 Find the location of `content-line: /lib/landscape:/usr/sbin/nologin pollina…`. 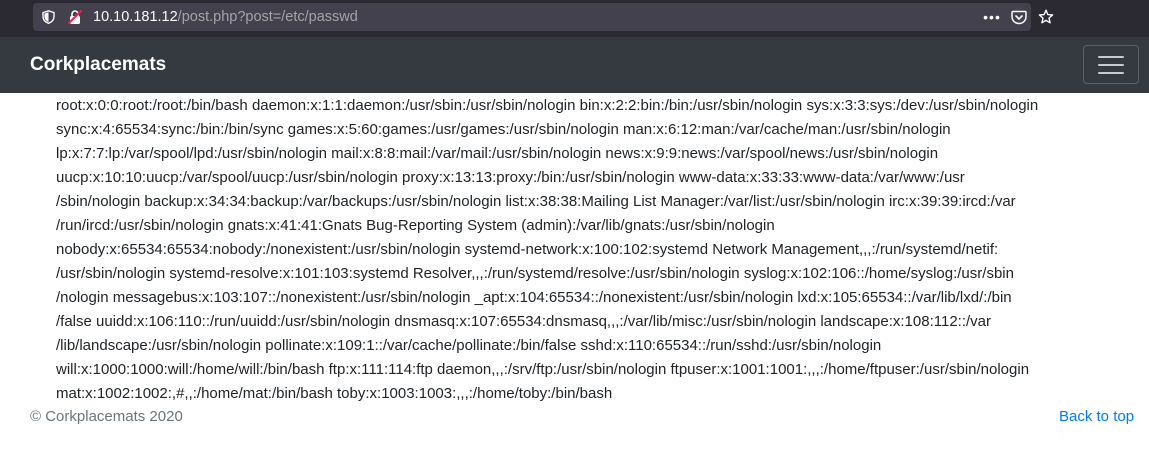

content-line: /lib/landscape:/usr/sbin/nologin pollina… is located at coordinates (469, 345).